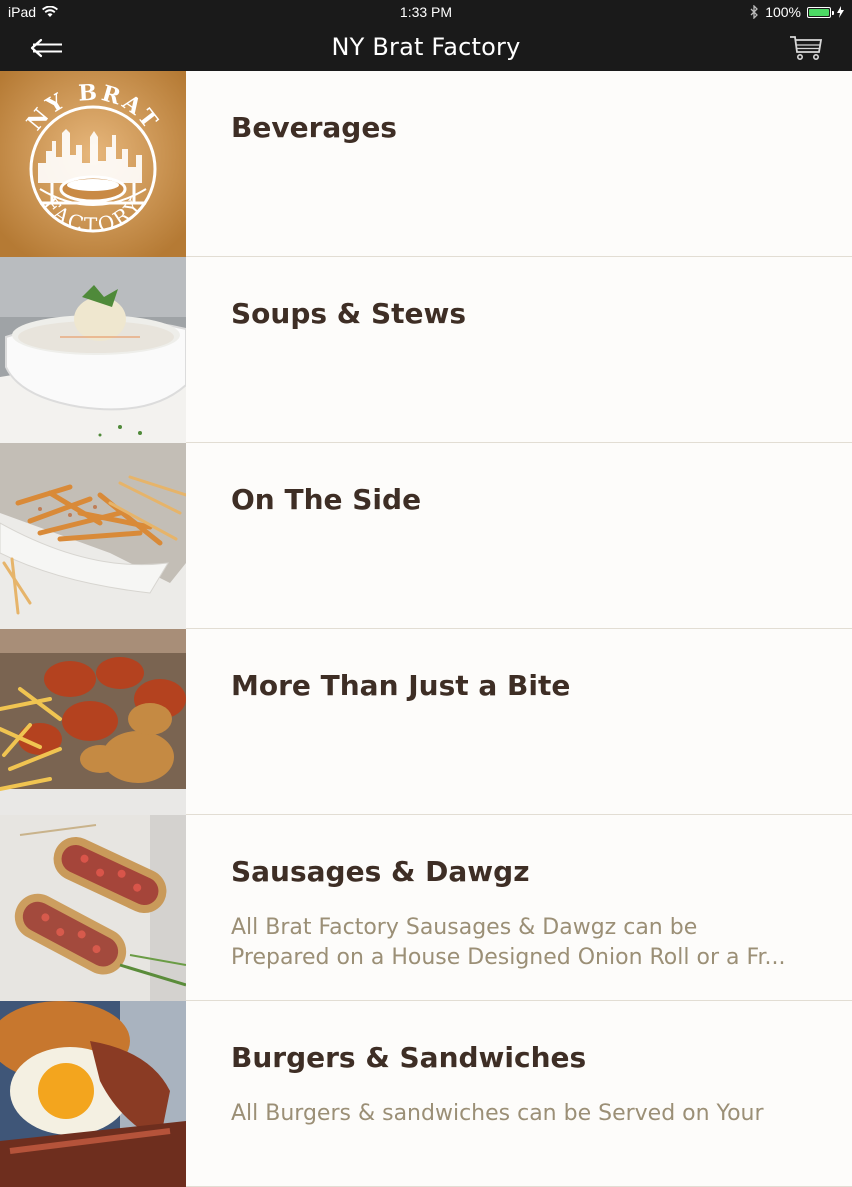 This screenshot has height=1187, width=852. What do you see at coordinates (409, 1057) in the screenshot?
I see `category-title: Burgers & Sandwiches` at bounding box center [409, 1057].